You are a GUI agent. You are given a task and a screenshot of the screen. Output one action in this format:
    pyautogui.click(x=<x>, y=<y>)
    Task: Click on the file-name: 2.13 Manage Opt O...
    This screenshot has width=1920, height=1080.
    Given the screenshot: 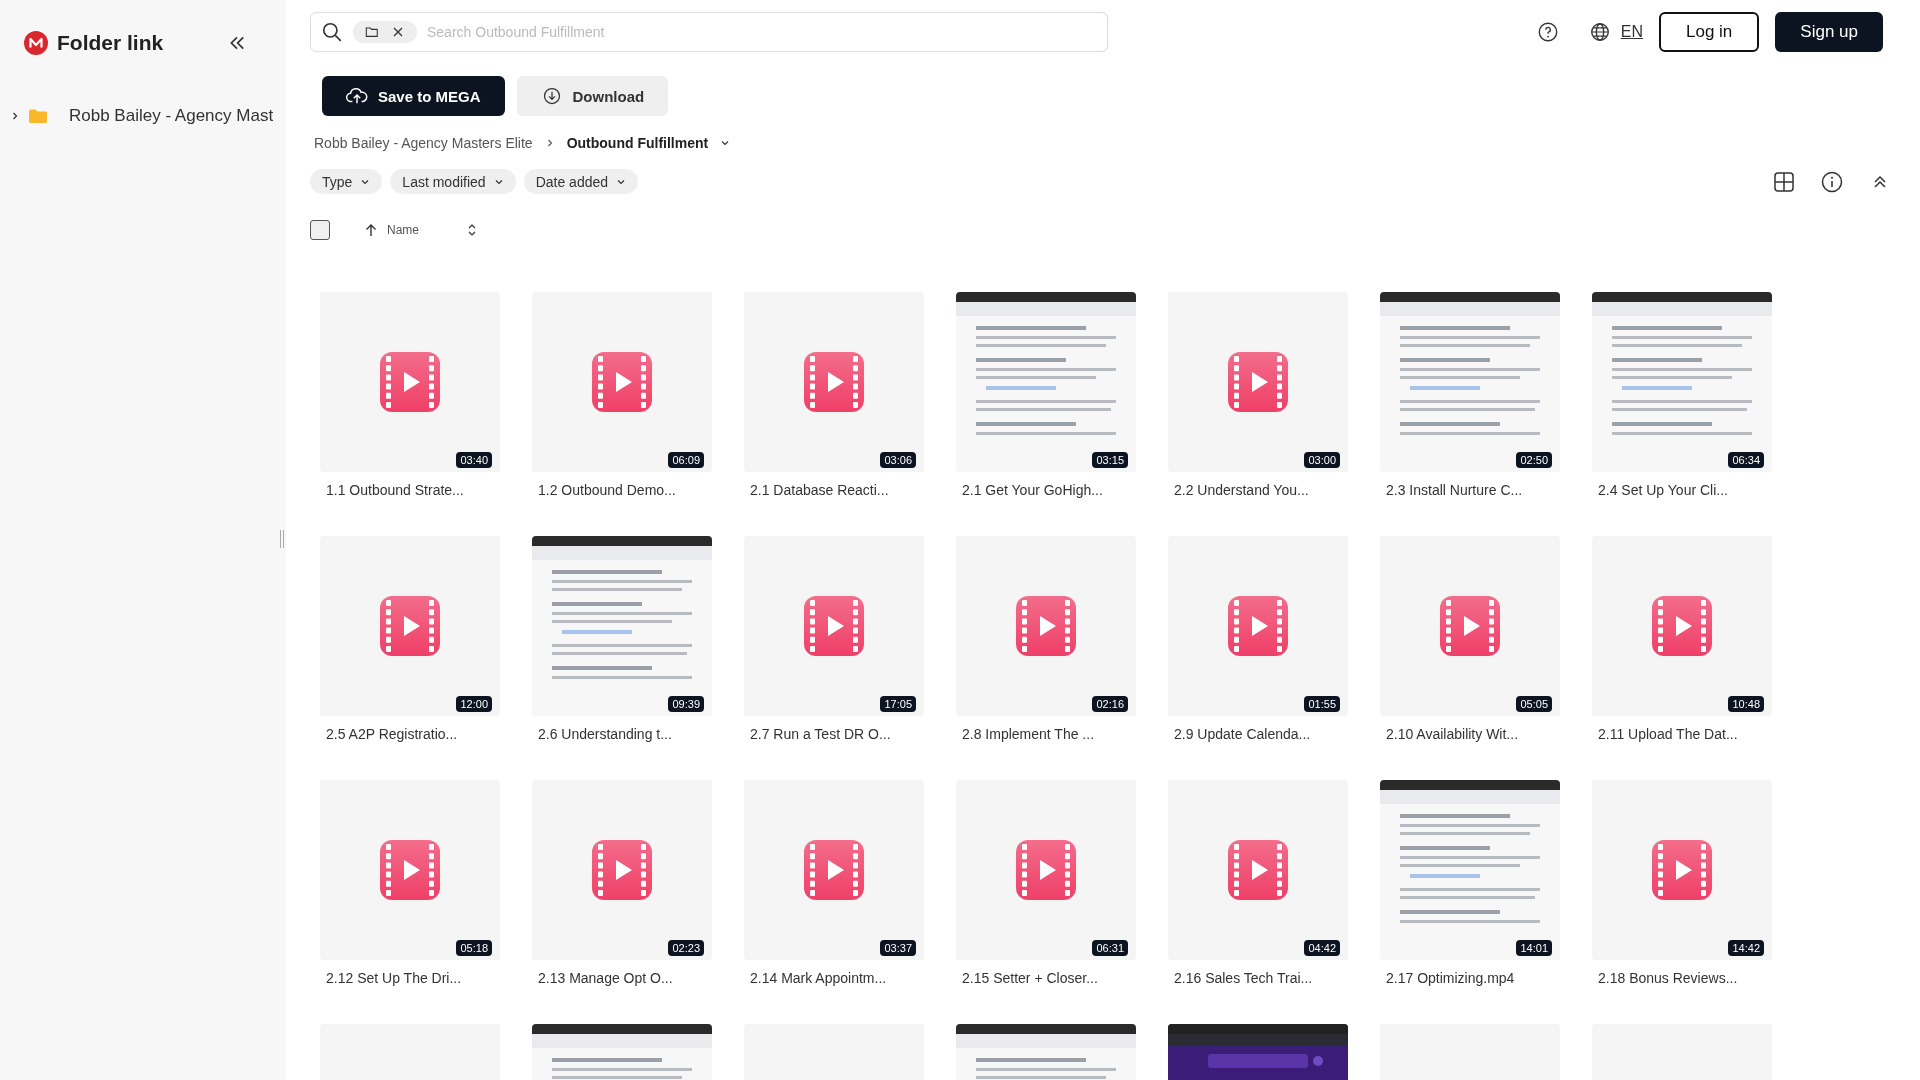 What is the action you would take?
    pyautogui.click(x=622, y=978)
    